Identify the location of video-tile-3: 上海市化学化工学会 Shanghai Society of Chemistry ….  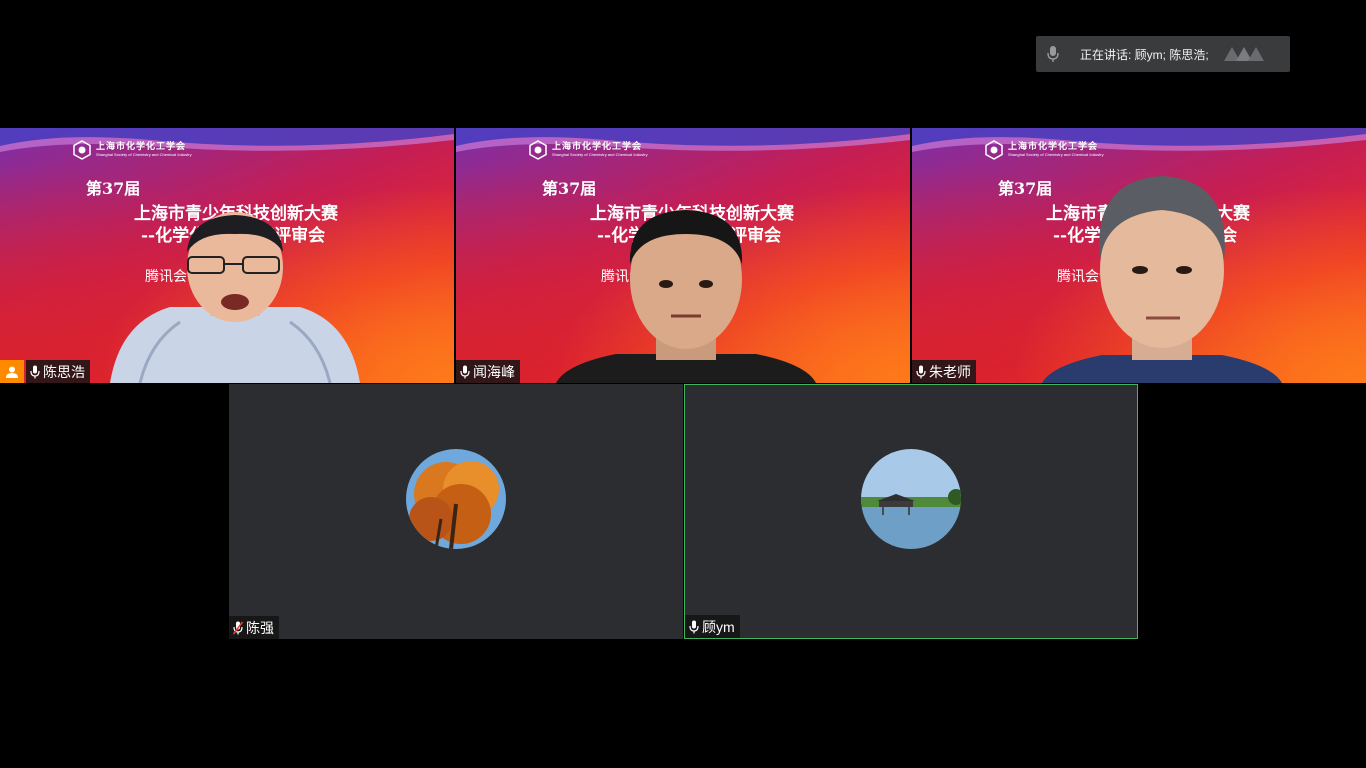
(1139, 255).